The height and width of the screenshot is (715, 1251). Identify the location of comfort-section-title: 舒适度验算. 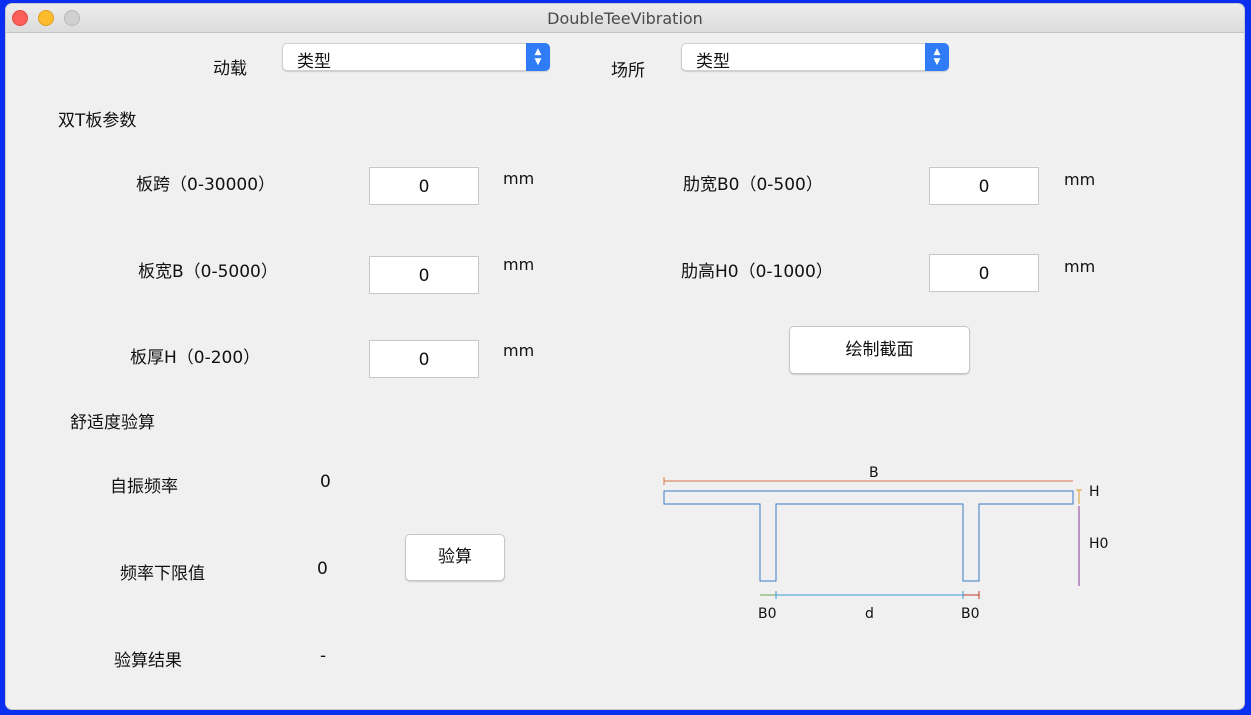
(112, 423).